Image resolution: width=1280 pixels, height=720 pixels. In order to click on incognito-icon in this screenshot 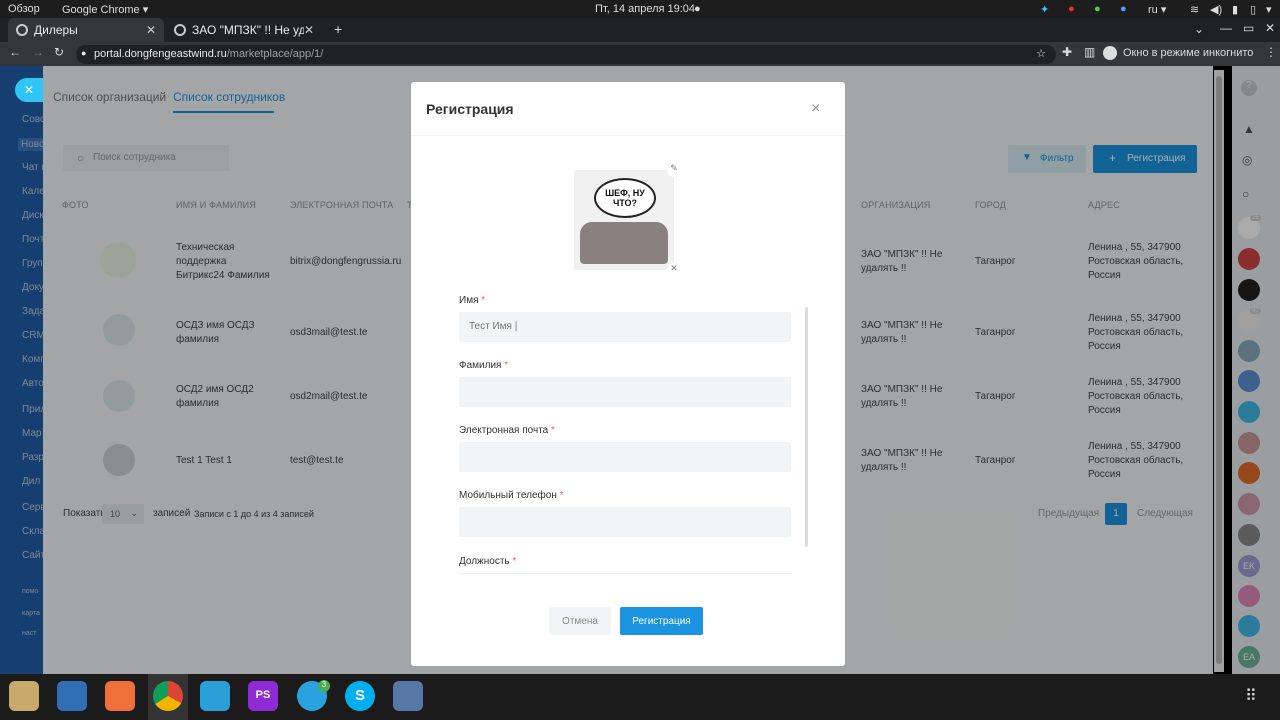, I will do `click(1110, 53)`.